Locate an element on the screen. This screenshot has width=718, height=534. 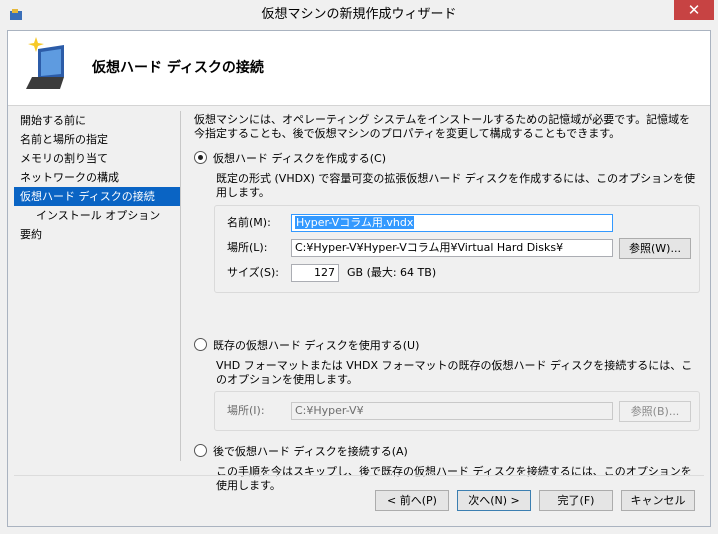
window-title: 仮想マシンの新規作成ウィザード is located at coordinates (359, 14).